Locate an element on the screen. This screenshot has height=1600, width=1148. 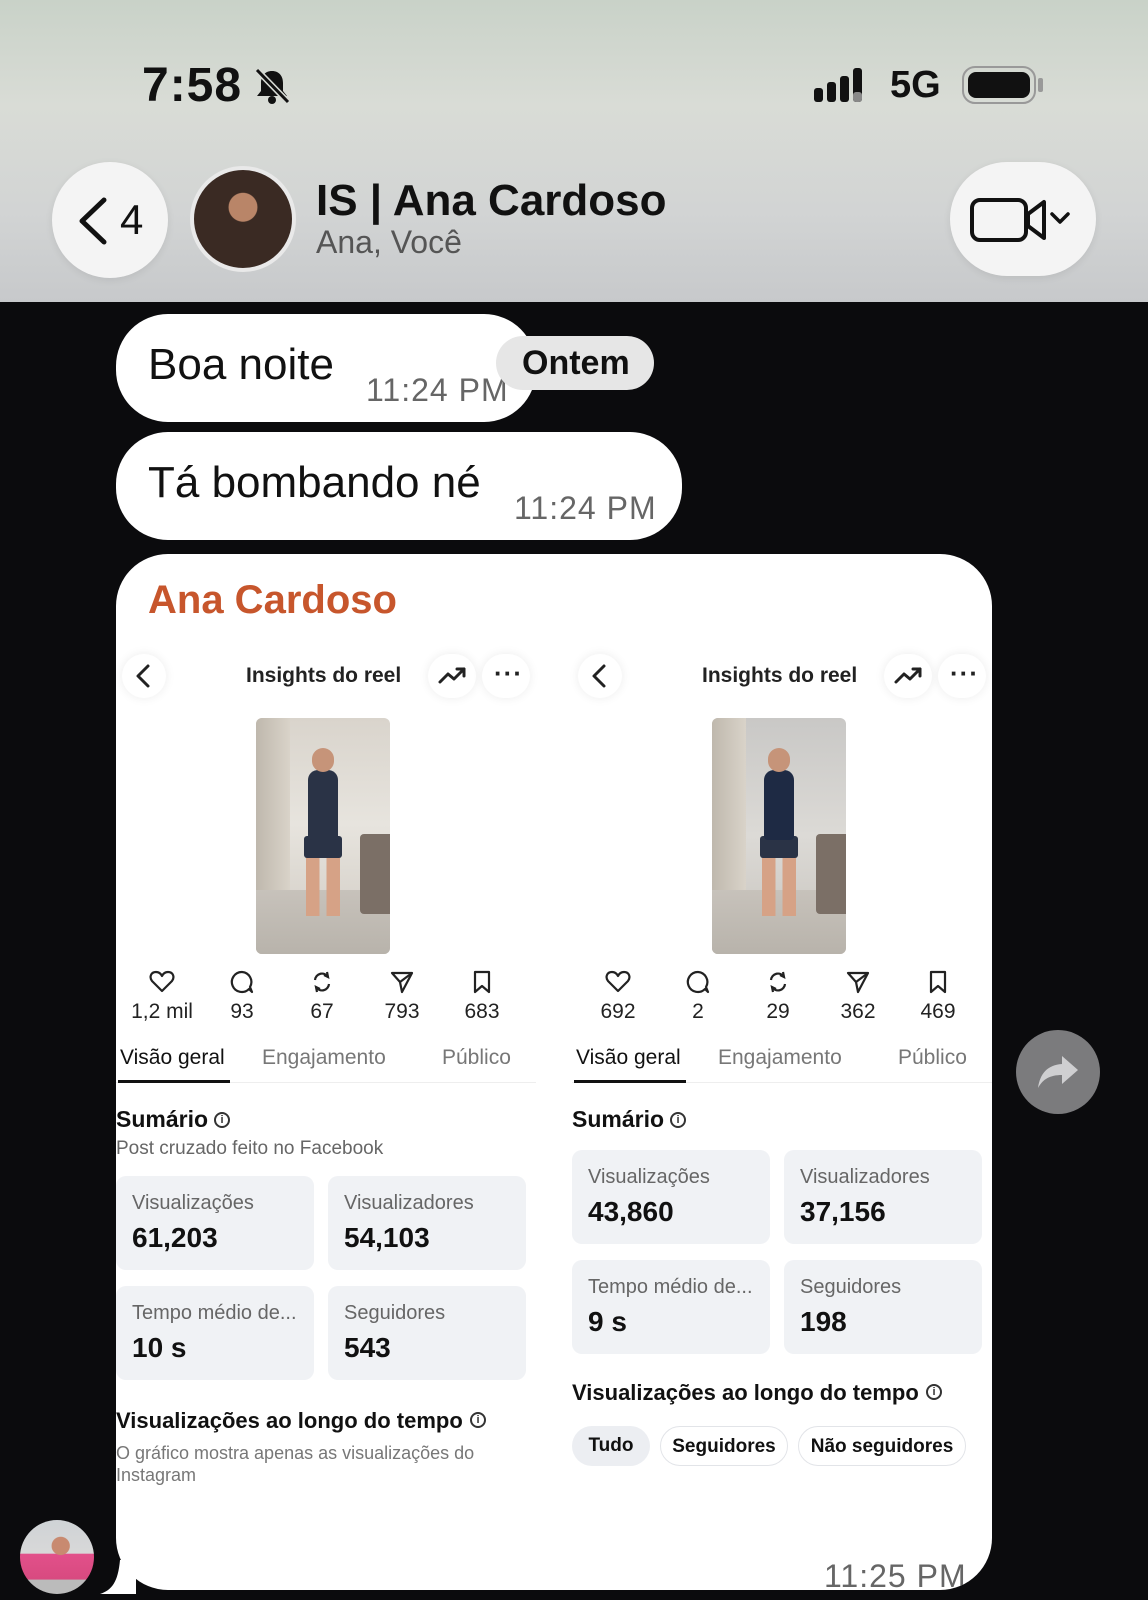
message-bubble: Tá bombando né 11:24 PM is located at coordinates (399, 486).